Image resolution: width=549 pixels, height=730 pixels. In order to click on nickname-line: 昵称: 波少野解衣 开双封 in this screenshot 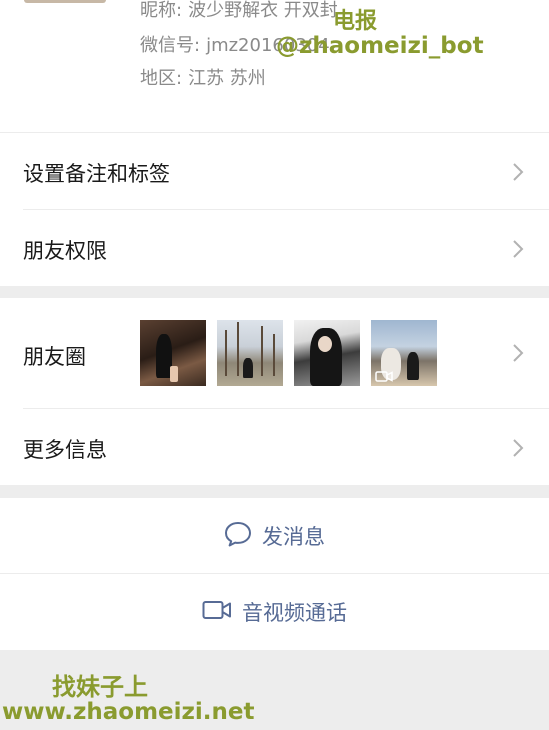, I will do `click(239, 11)`.